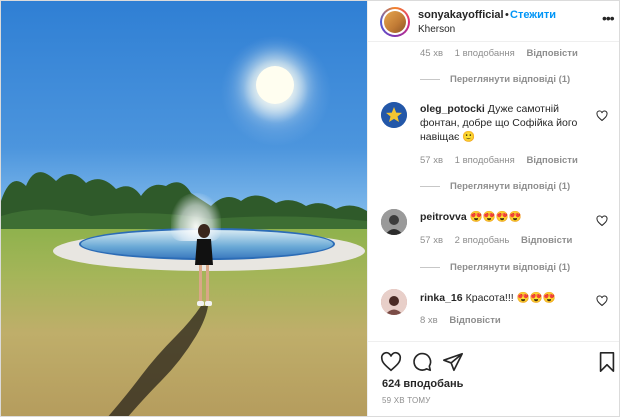 The width and height of the screenshot is (620, 417). I want to click on commenter-username: oleg_potocki, so click(452, 109).